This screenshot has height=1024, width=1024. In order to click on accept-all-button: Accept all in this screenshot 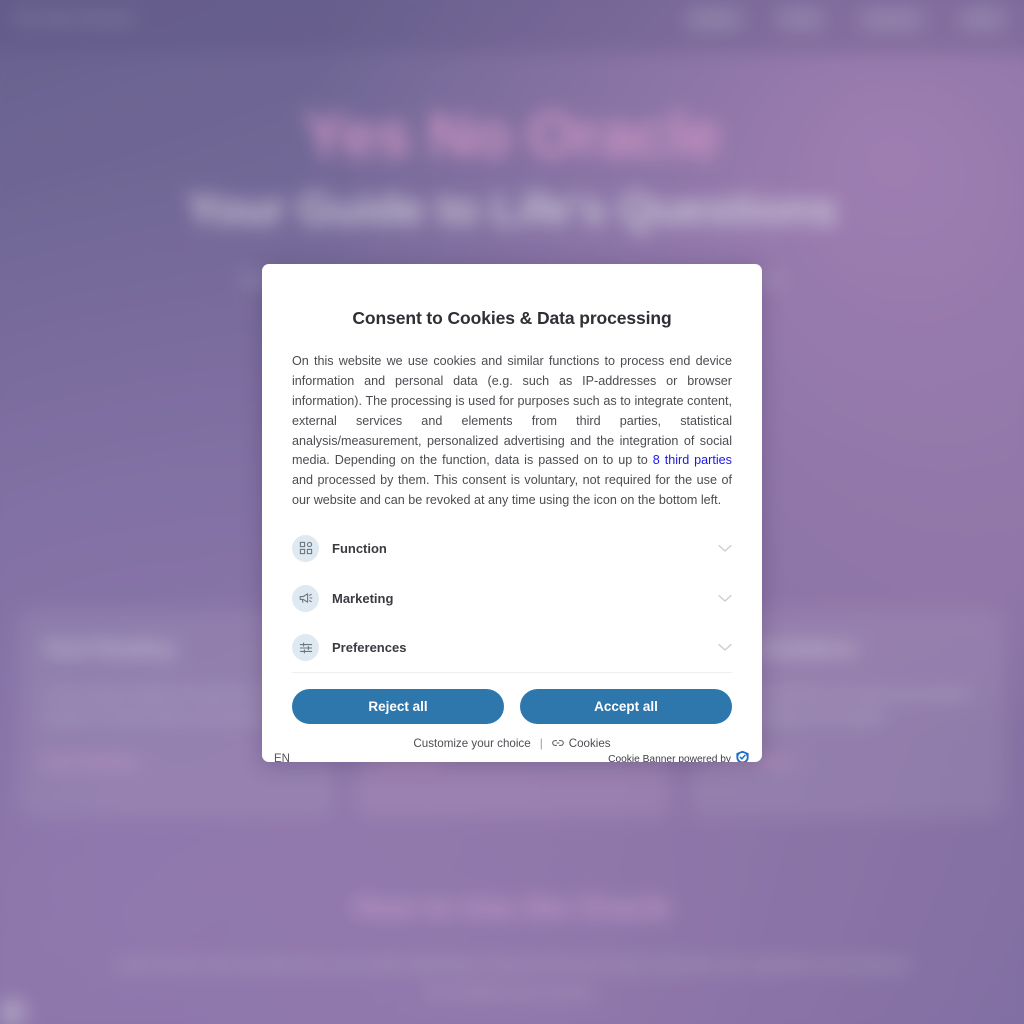, I will do `click(626, 707)`.